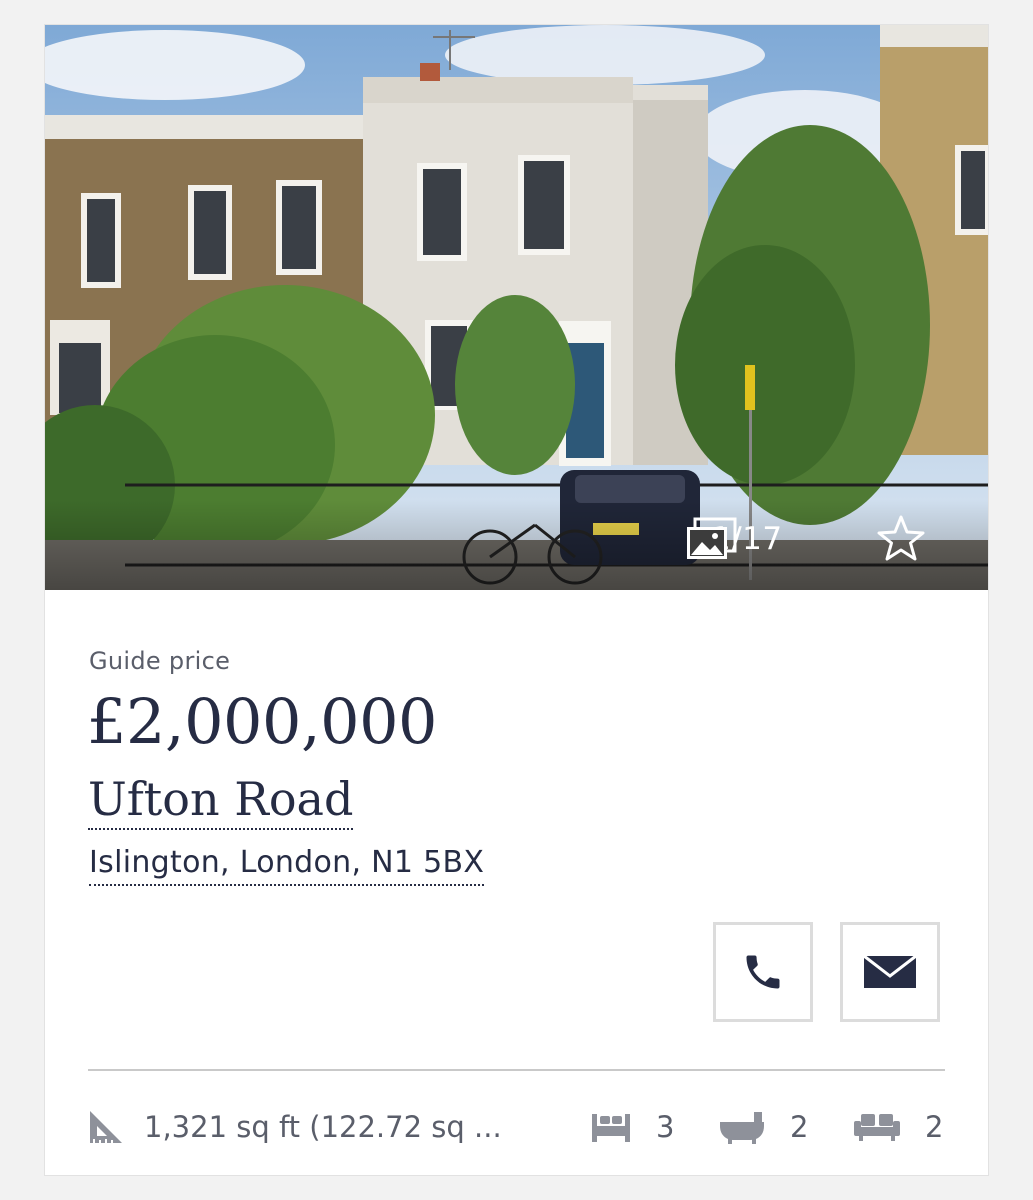  I want to click on email-button, so click(890, 972).